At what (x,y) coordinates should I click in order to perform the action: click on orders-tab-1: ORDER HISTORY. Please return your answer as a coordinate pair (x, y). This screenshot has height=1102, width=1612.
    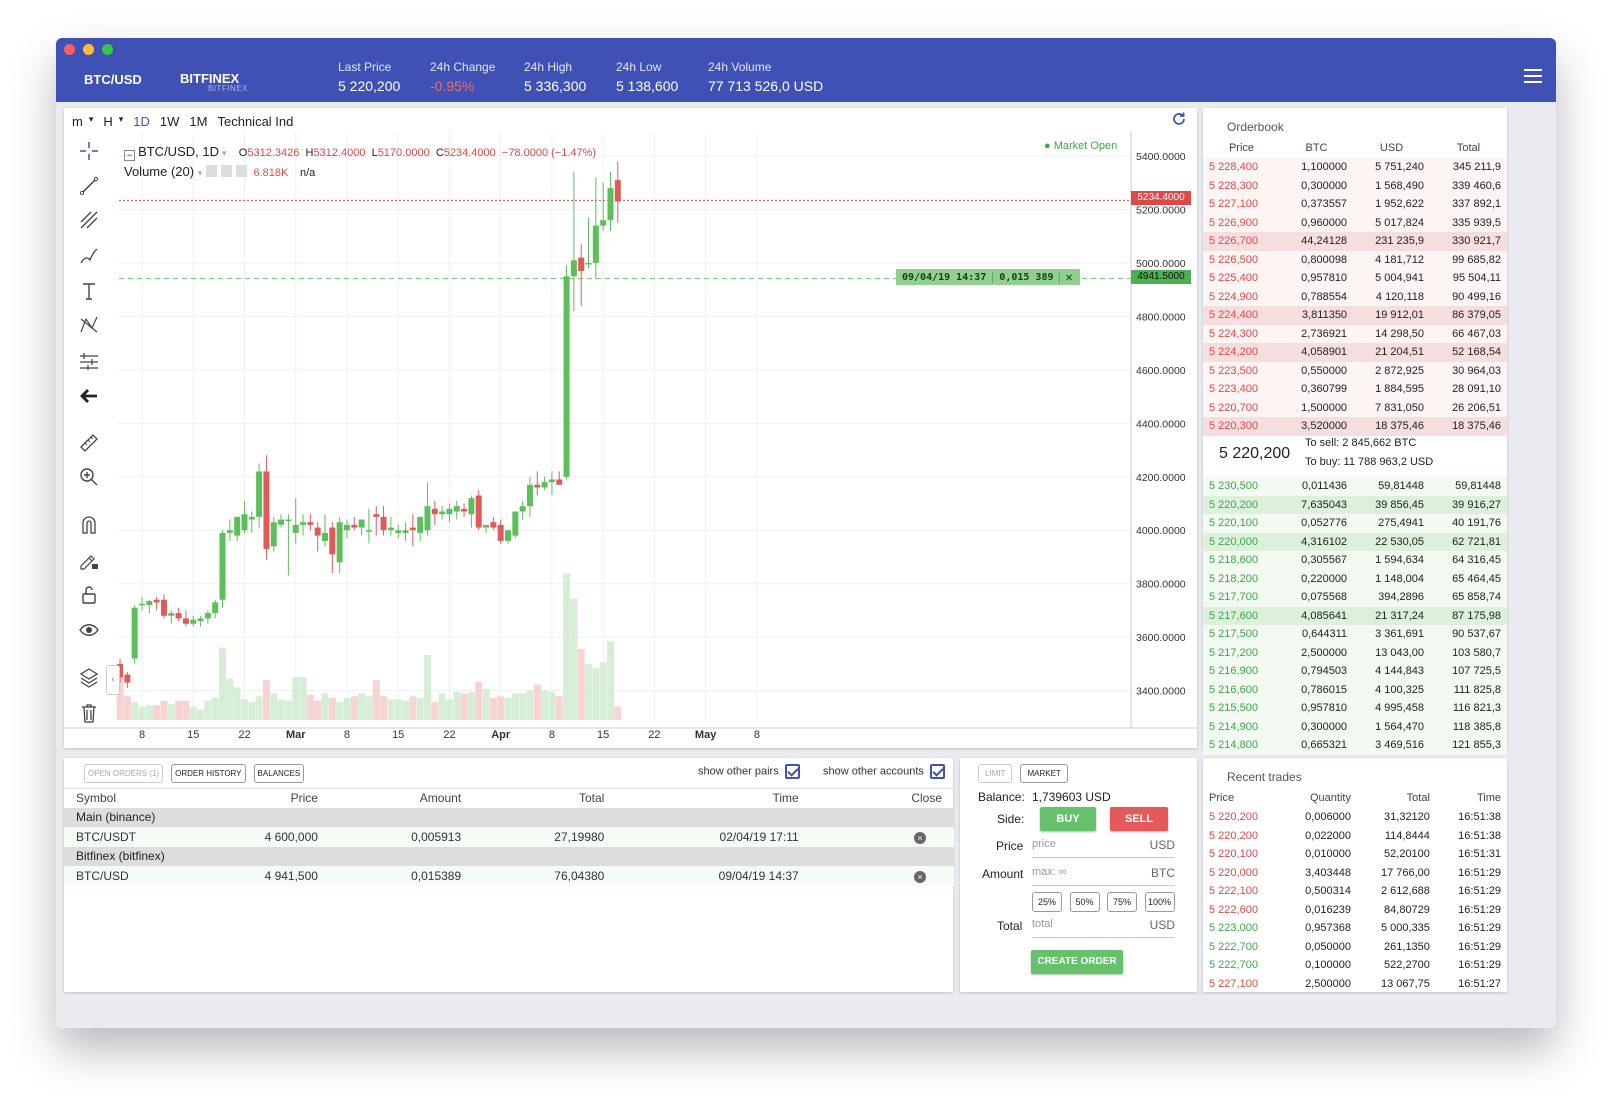
    Looking at the image, I should click on (208, 773).